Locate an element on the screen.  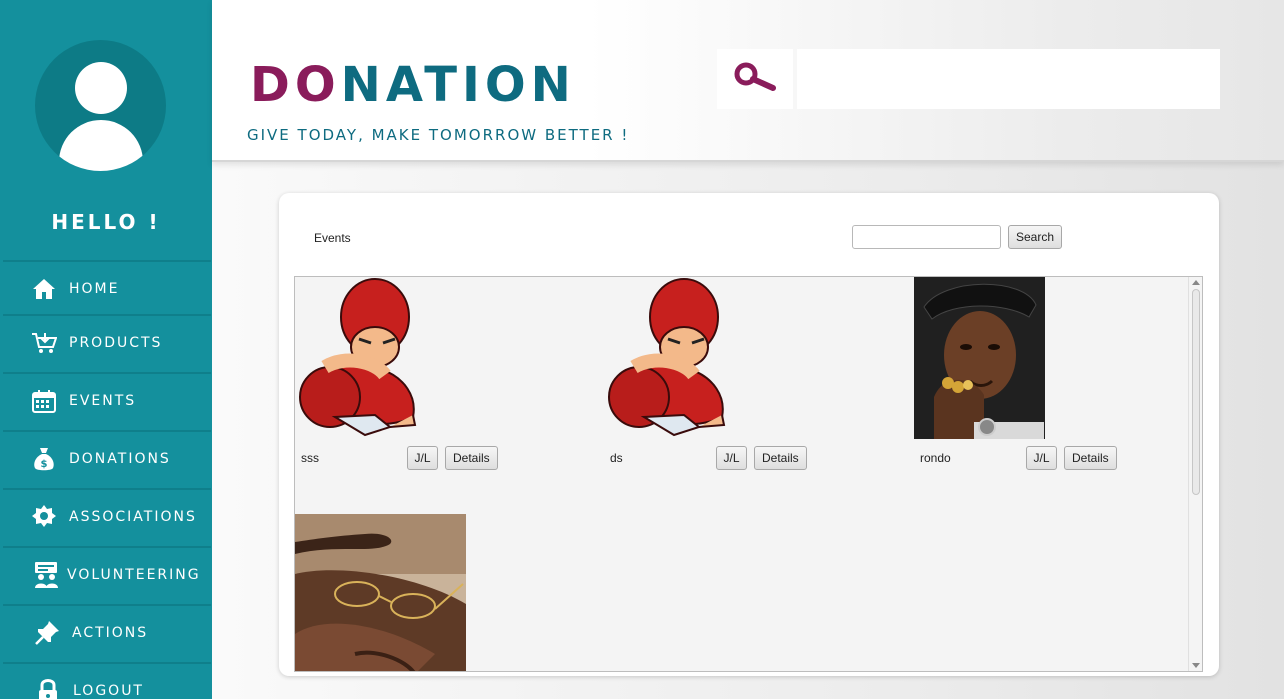
brand-rest: NATION is located at coordinates (458, 85).